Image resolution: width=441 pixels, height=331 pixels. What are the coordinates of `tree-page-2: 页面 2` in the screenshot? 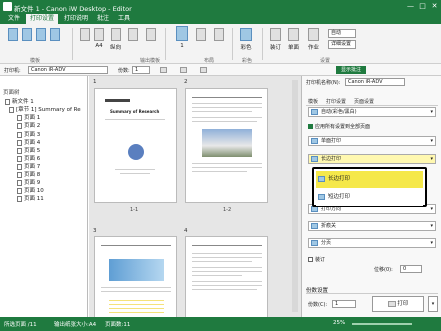 It's located at (28, 125).